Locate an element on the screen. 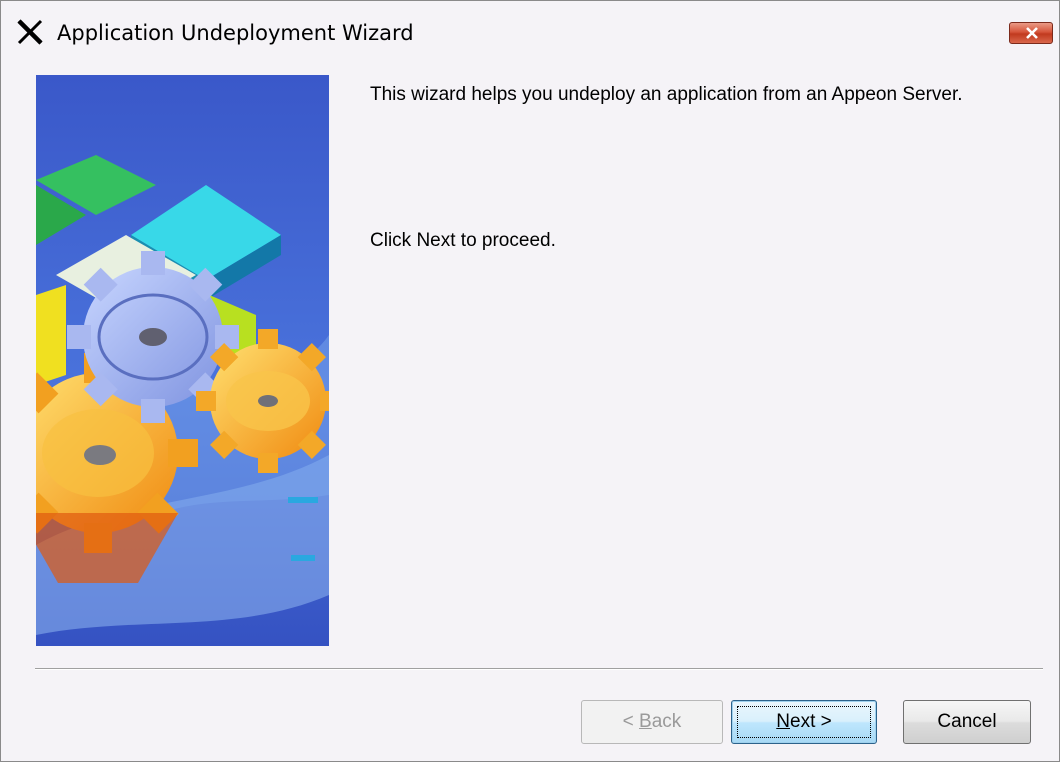 This screenshot has width=1060, height=762. focus-rectangle is located at coordinates (804, 722).